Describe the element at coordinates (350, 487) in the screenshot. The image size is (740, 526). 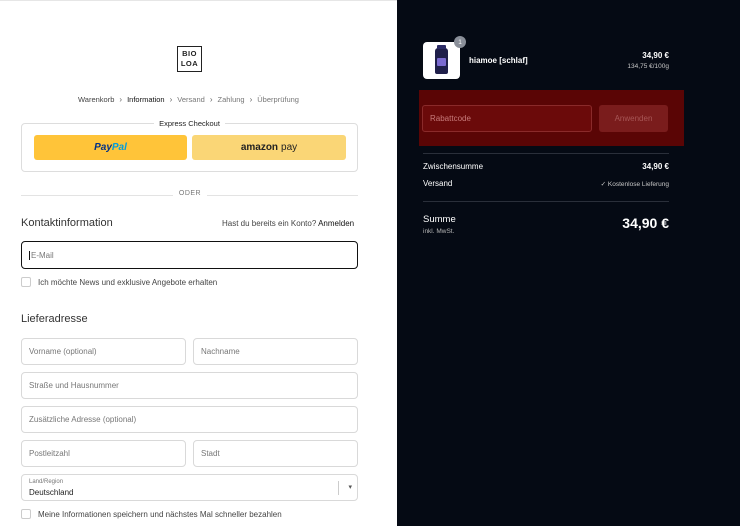
I see `chevron-down-icon: ▾` at that location.